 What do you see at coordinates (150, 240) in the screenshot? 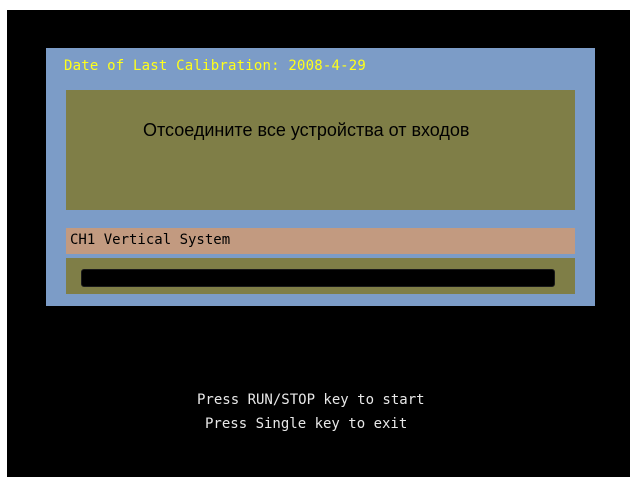
I see `calibration-step-label: CH1 Vertical System` at bounding box center [150, 240].